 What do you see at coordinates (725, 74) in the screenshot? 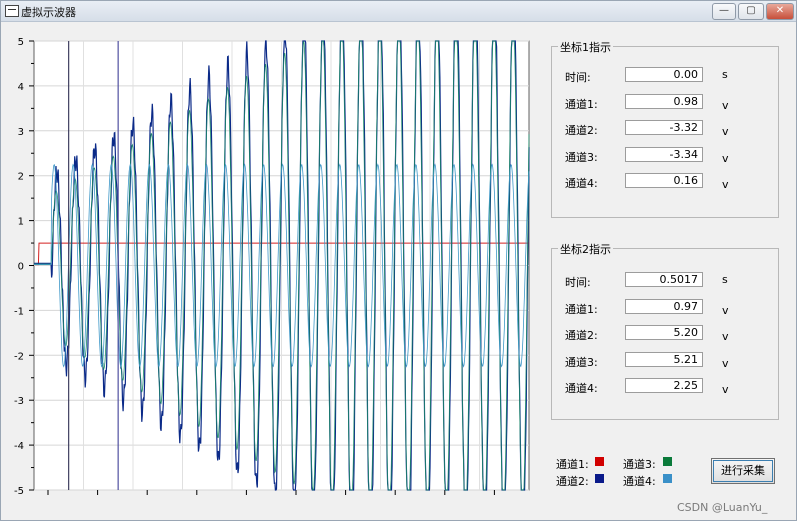
I see `cursor1-row-unit: s` at bounding box center [725, 74].